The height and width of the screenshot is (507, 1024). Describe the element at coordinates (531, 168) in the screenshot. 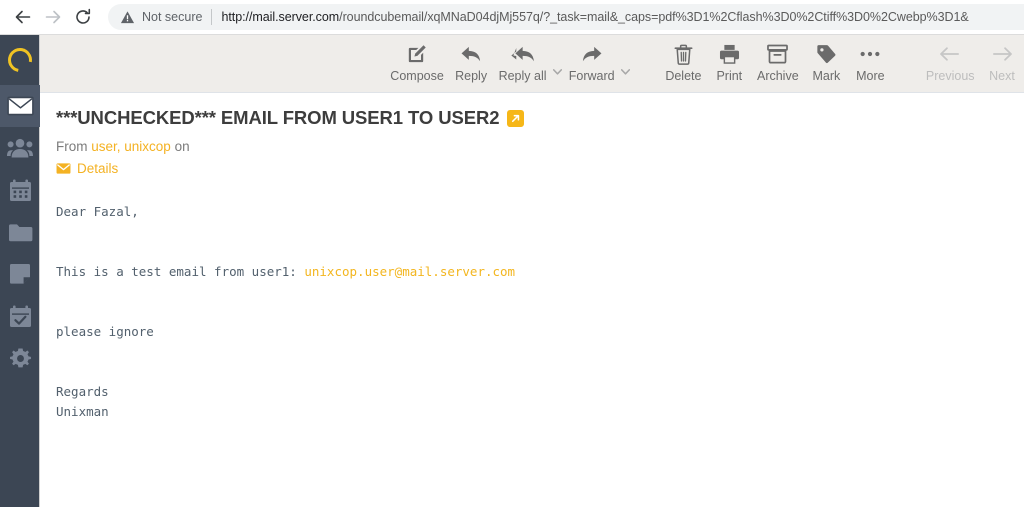

I see `message-details-toggle: Details` at that location.